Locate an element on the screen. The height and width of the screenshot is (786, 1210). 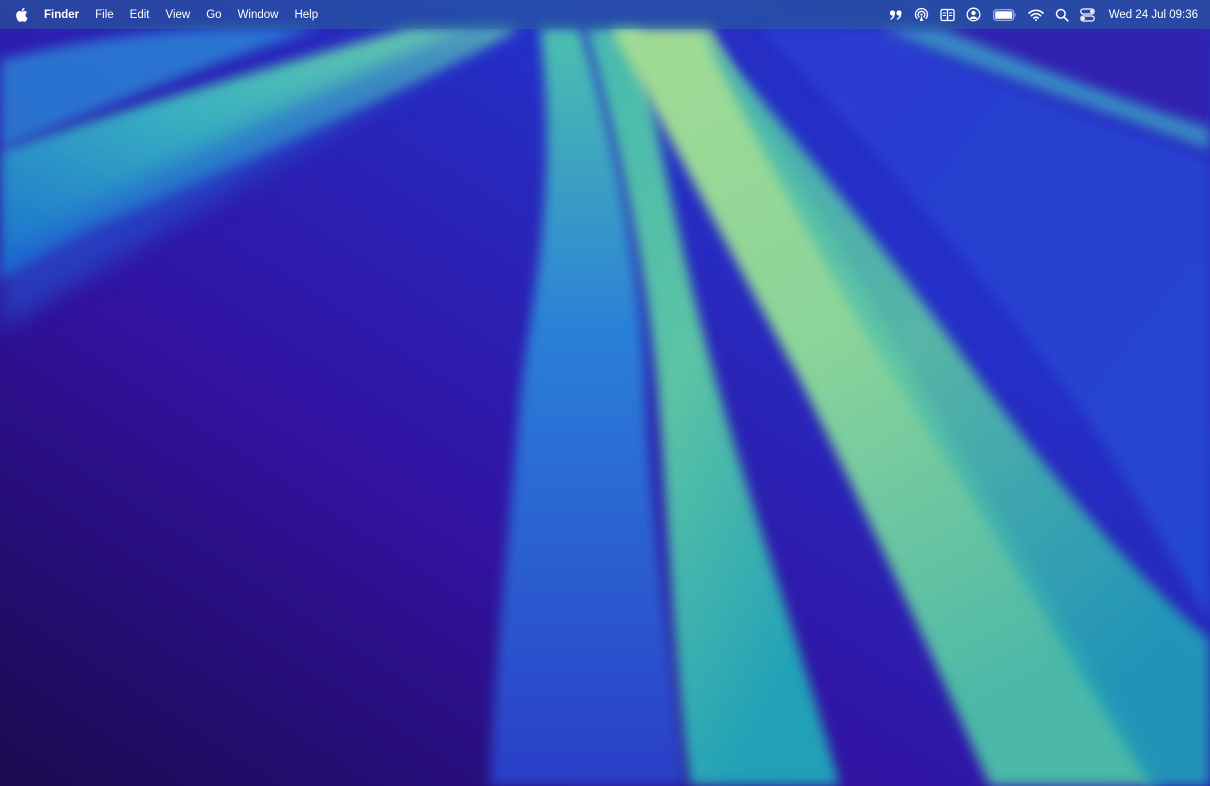
spotlight-search-icon is located at coordinates (1062, 15).